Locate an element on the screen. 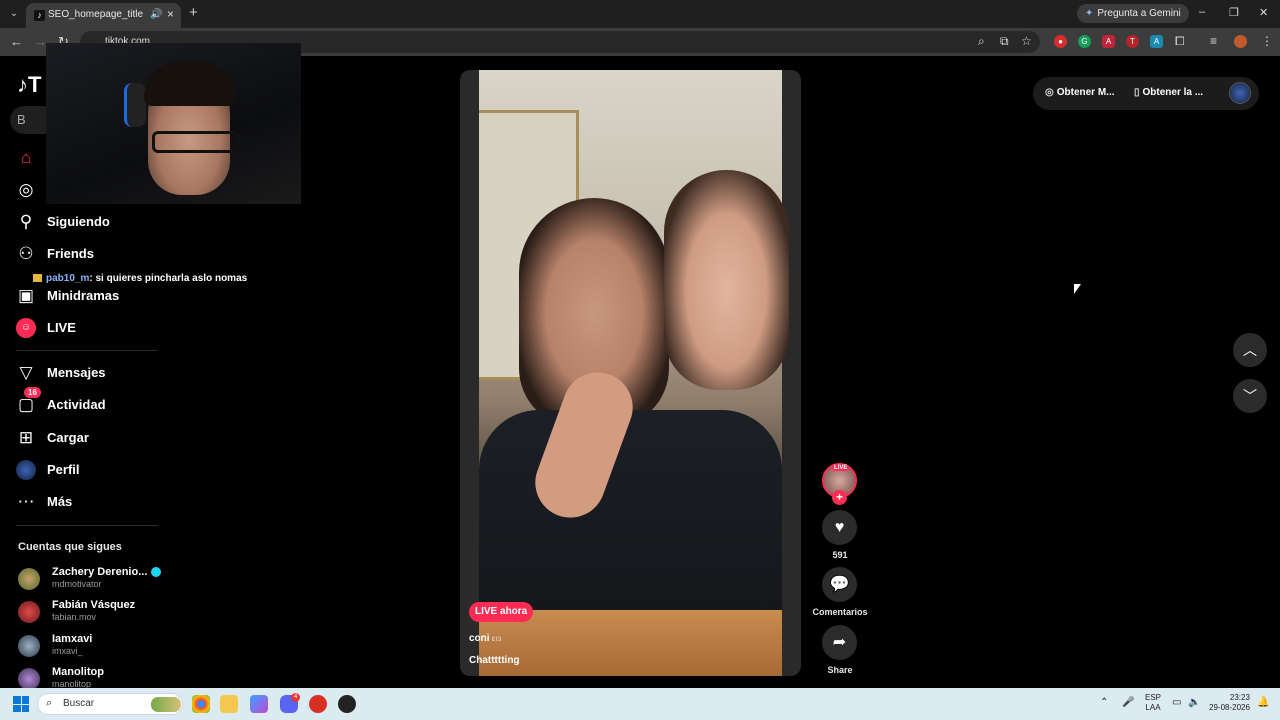 Image resolution: width=1280 pixels, height=720 pixels. gemini-label: Pregunta a Gemini is located at coordinates (1139, 13).